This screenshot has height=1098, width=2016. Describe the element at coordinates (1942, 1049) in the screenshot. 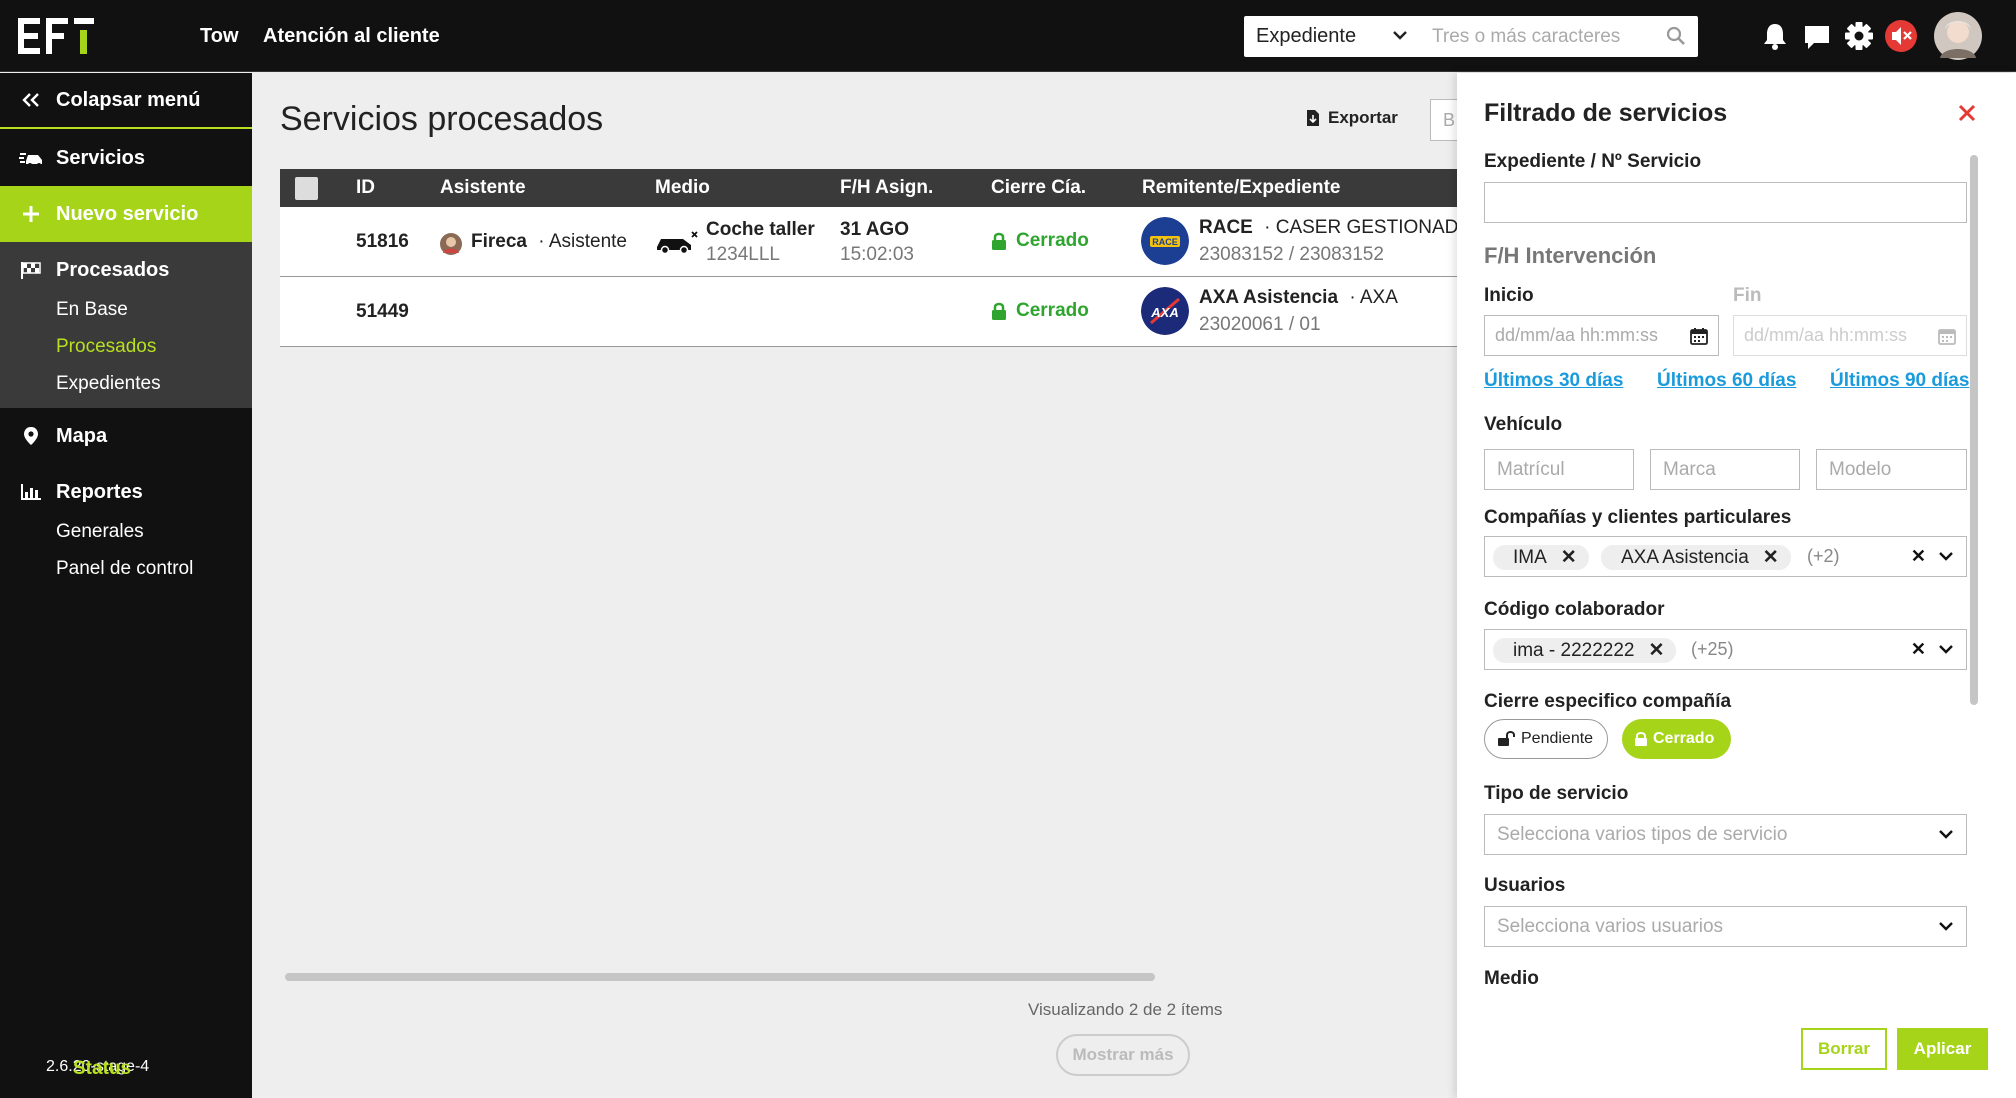

I see `aplicar-button: Aplicar` at that location.